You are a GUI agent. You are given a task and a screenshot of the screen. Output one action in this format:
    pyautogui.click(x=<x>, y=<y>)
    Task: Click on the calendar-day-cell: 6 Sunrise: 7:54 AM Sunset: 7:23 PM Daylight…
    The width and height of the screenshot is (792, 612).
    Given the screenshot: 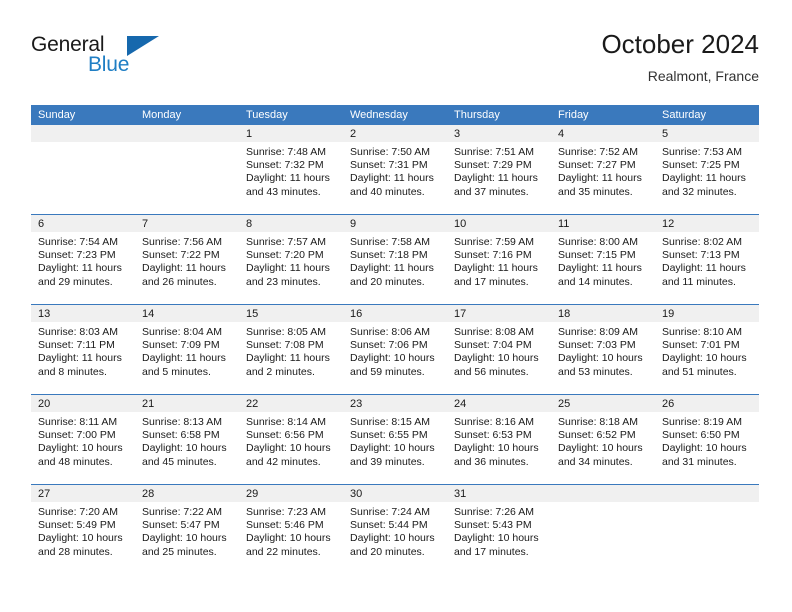 What is the action you would take?
    pyautogui.click(x=83, y=259)
    